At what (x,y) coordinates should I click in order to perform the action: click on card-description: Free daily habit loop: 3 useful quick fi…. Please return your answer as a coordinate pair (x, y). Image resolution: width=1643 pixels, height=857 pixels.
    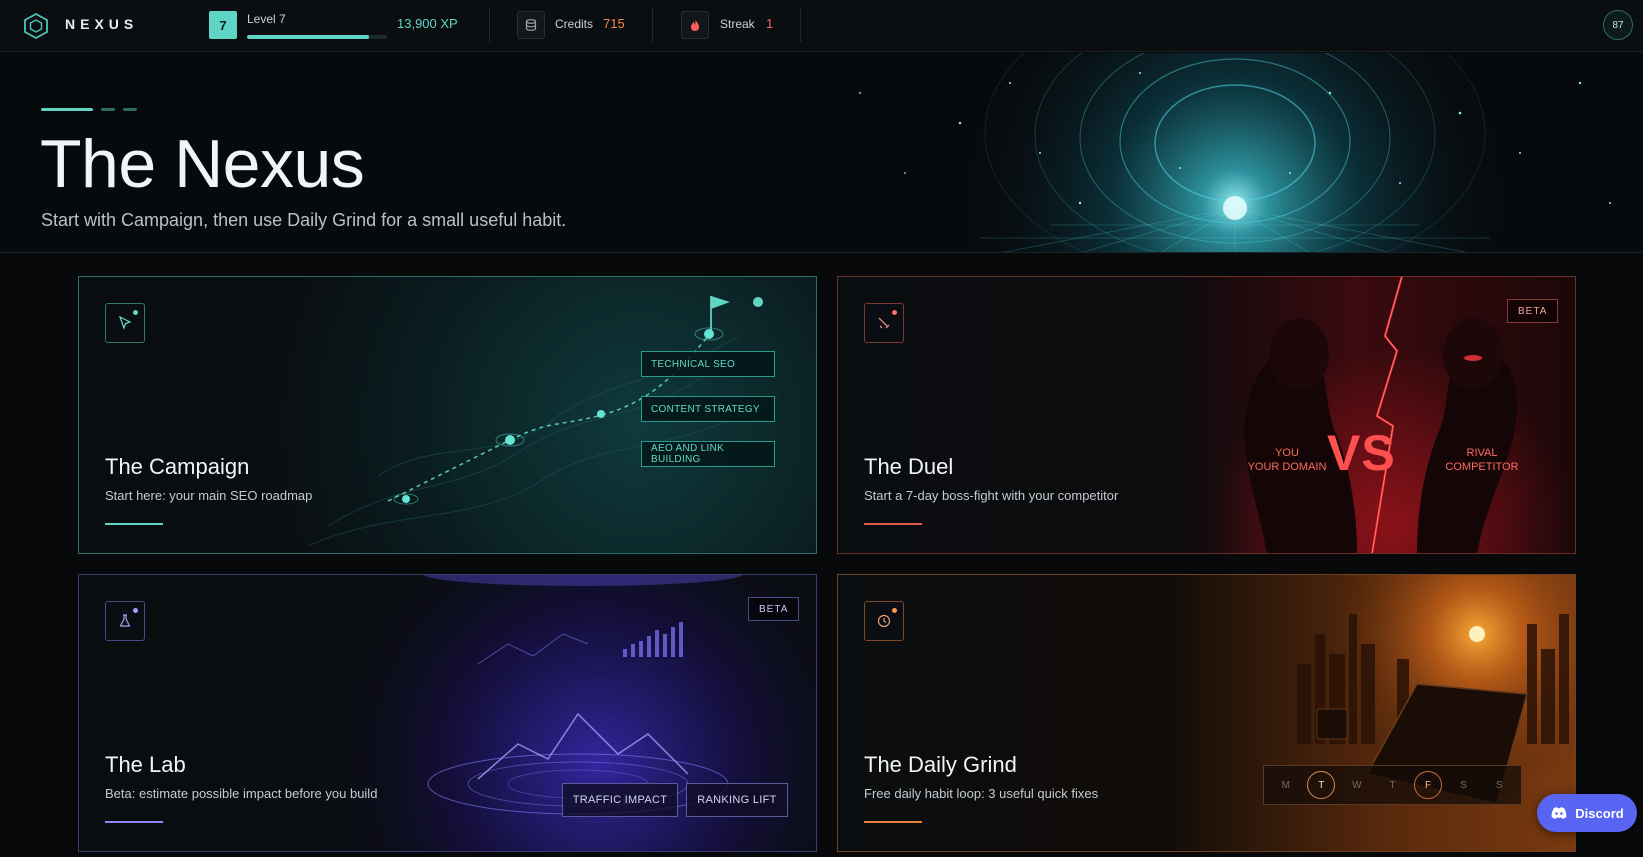
    Looking at the image, I should click on (981, 793).